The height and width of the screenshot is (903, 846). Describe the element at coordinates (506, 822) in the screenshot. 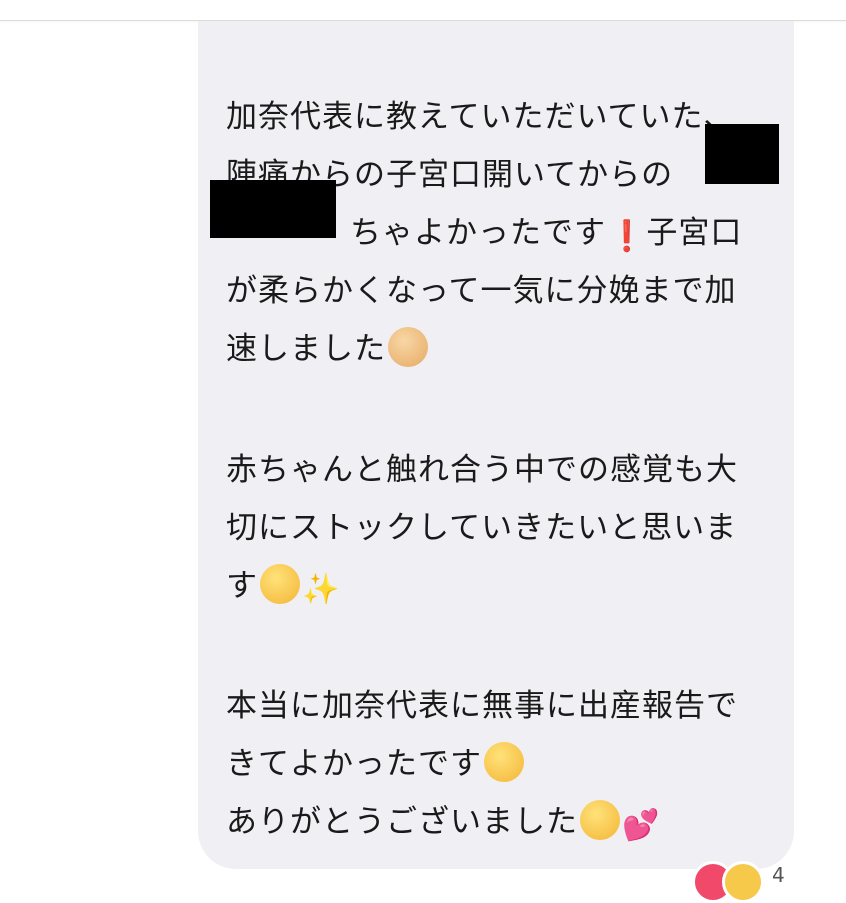

I see `message-line: ありがとうございました 💕` at that location.